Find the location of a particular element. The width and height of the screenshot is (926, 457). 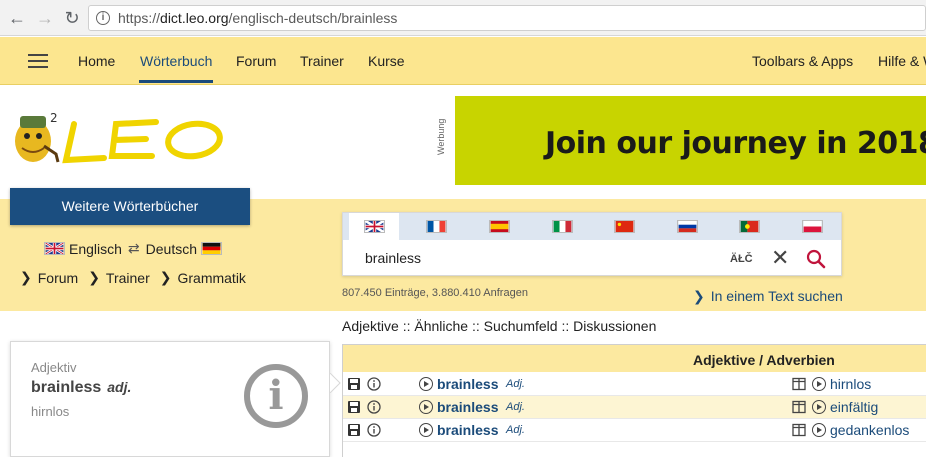

lang-tab-zh is located at coordinates (624, 226).